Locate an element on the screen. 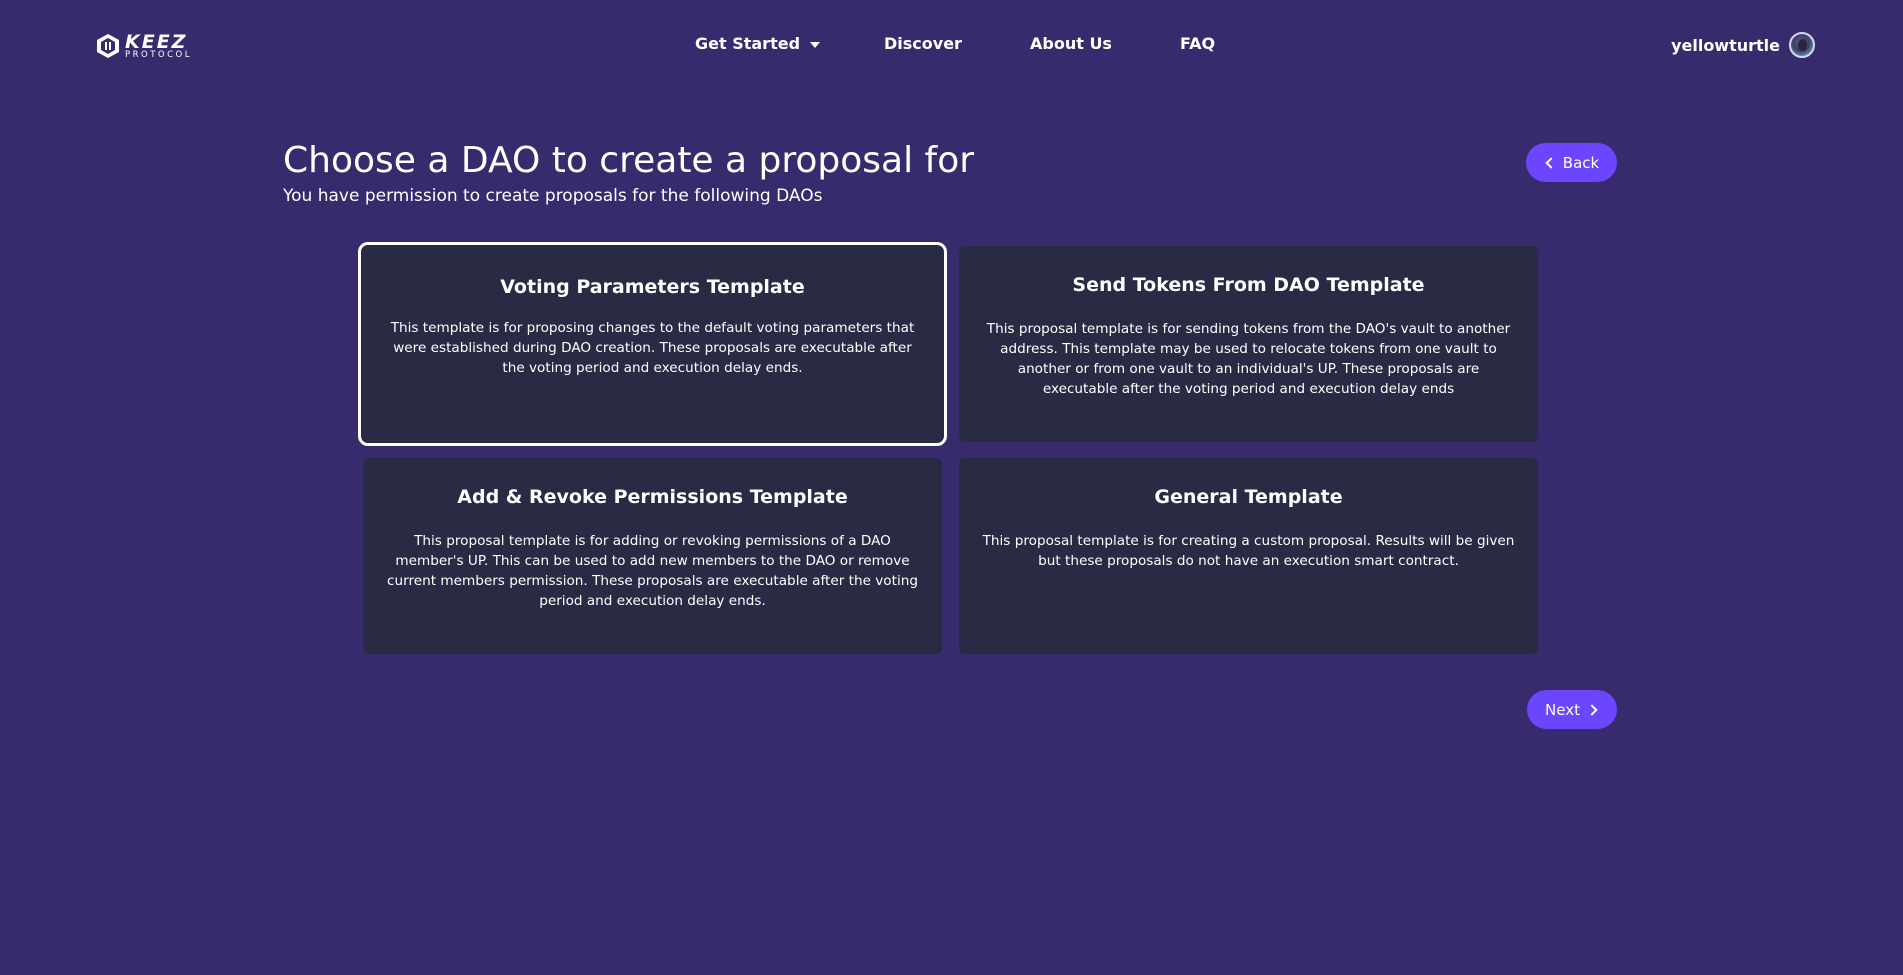 This screenshot has width=1903, height=975. back-button: Back is located at coordinates (1571, 162).